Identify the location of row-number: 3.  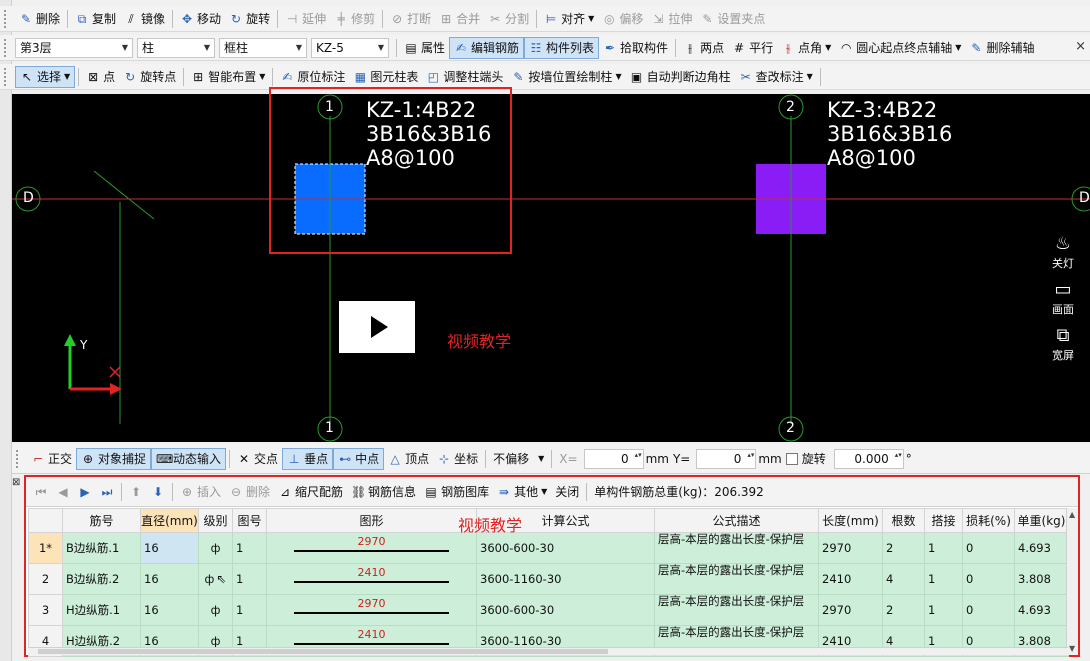
(45, 610).